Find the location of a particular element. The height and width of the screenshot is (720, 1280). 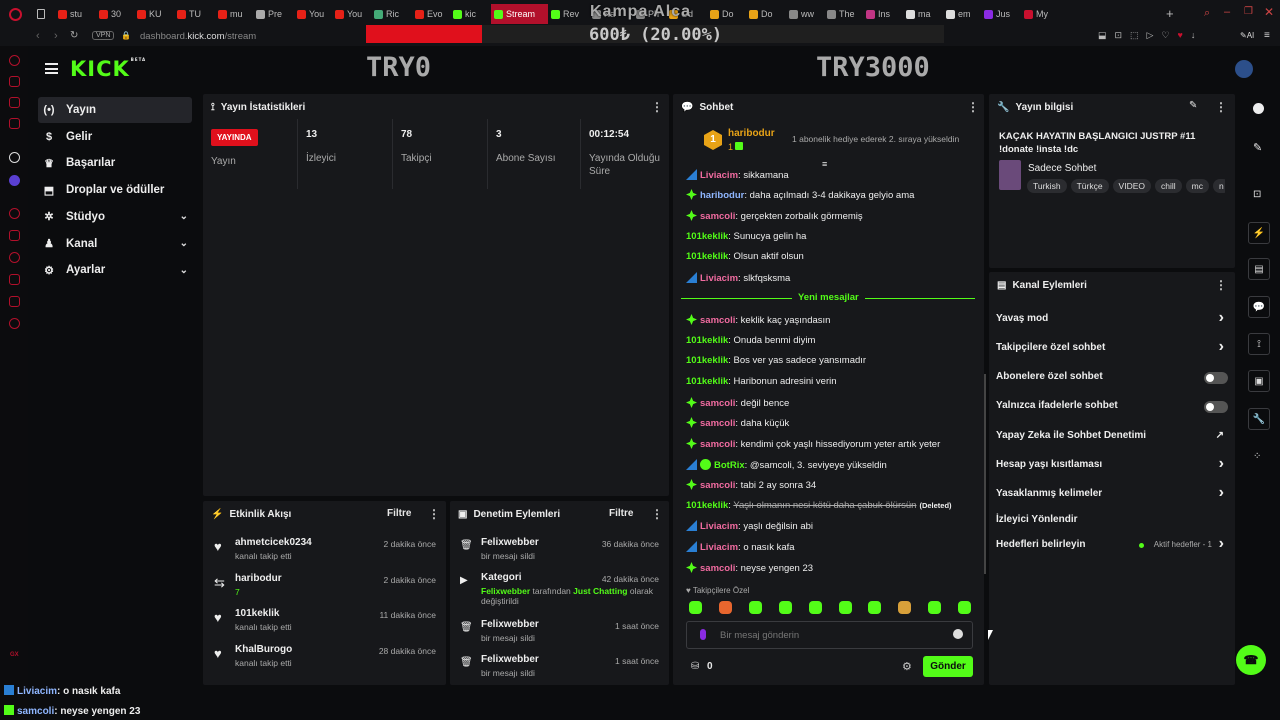

chat-message: samcoli: neyse yengen 23 is located at coordinates (749, 568).